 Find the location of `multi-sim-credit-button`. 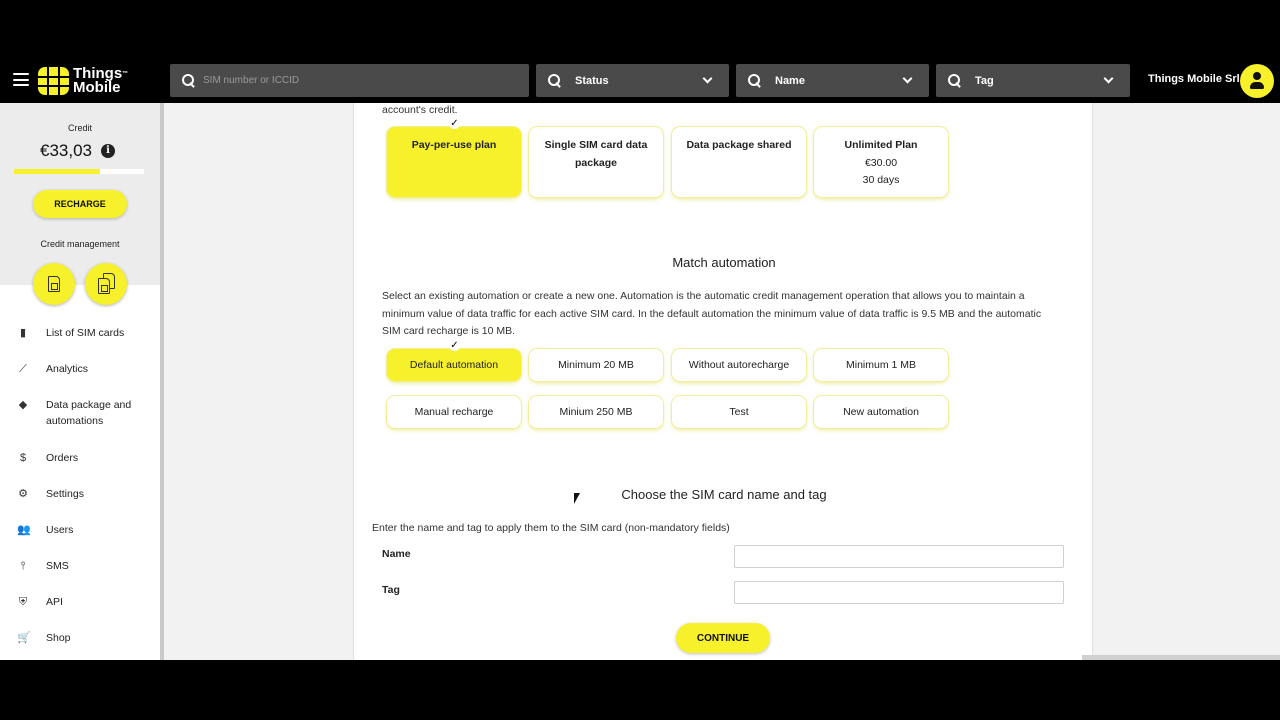

multi-sim-credit-button is located at coordinates (106, 284).